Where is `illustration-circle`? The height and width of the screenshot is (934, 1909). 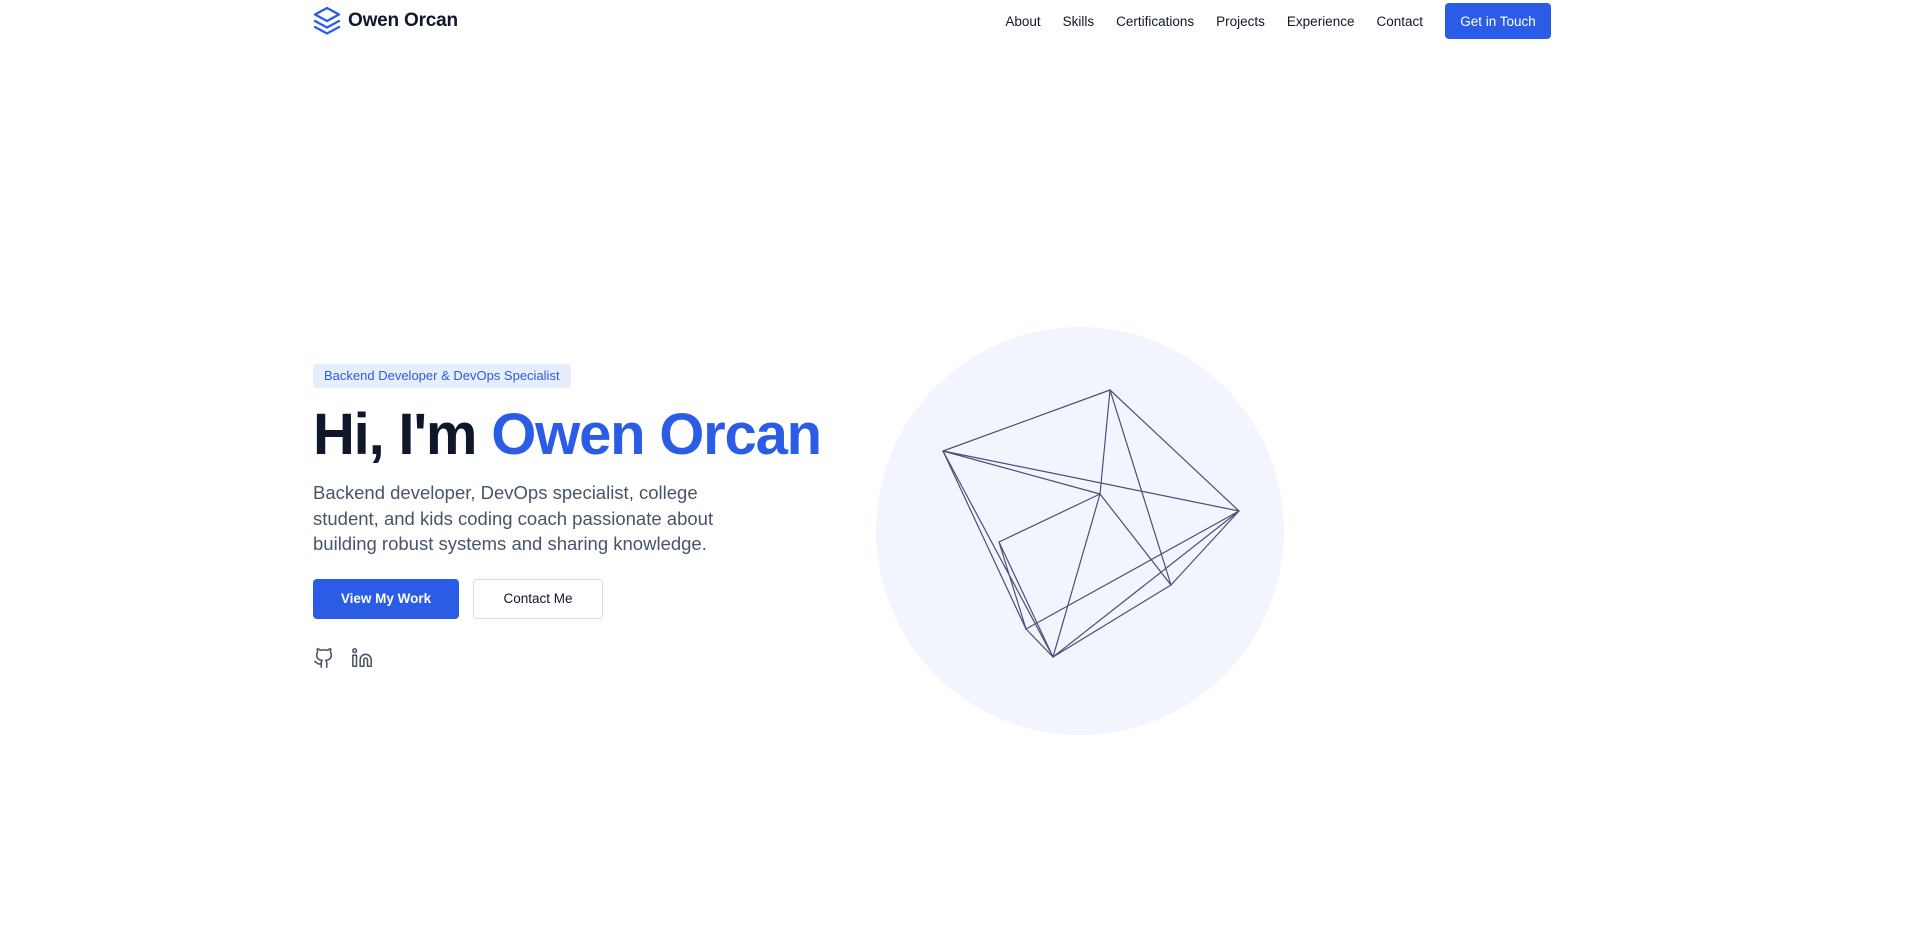 illustration-circle is located at coordinates (1080, 531).